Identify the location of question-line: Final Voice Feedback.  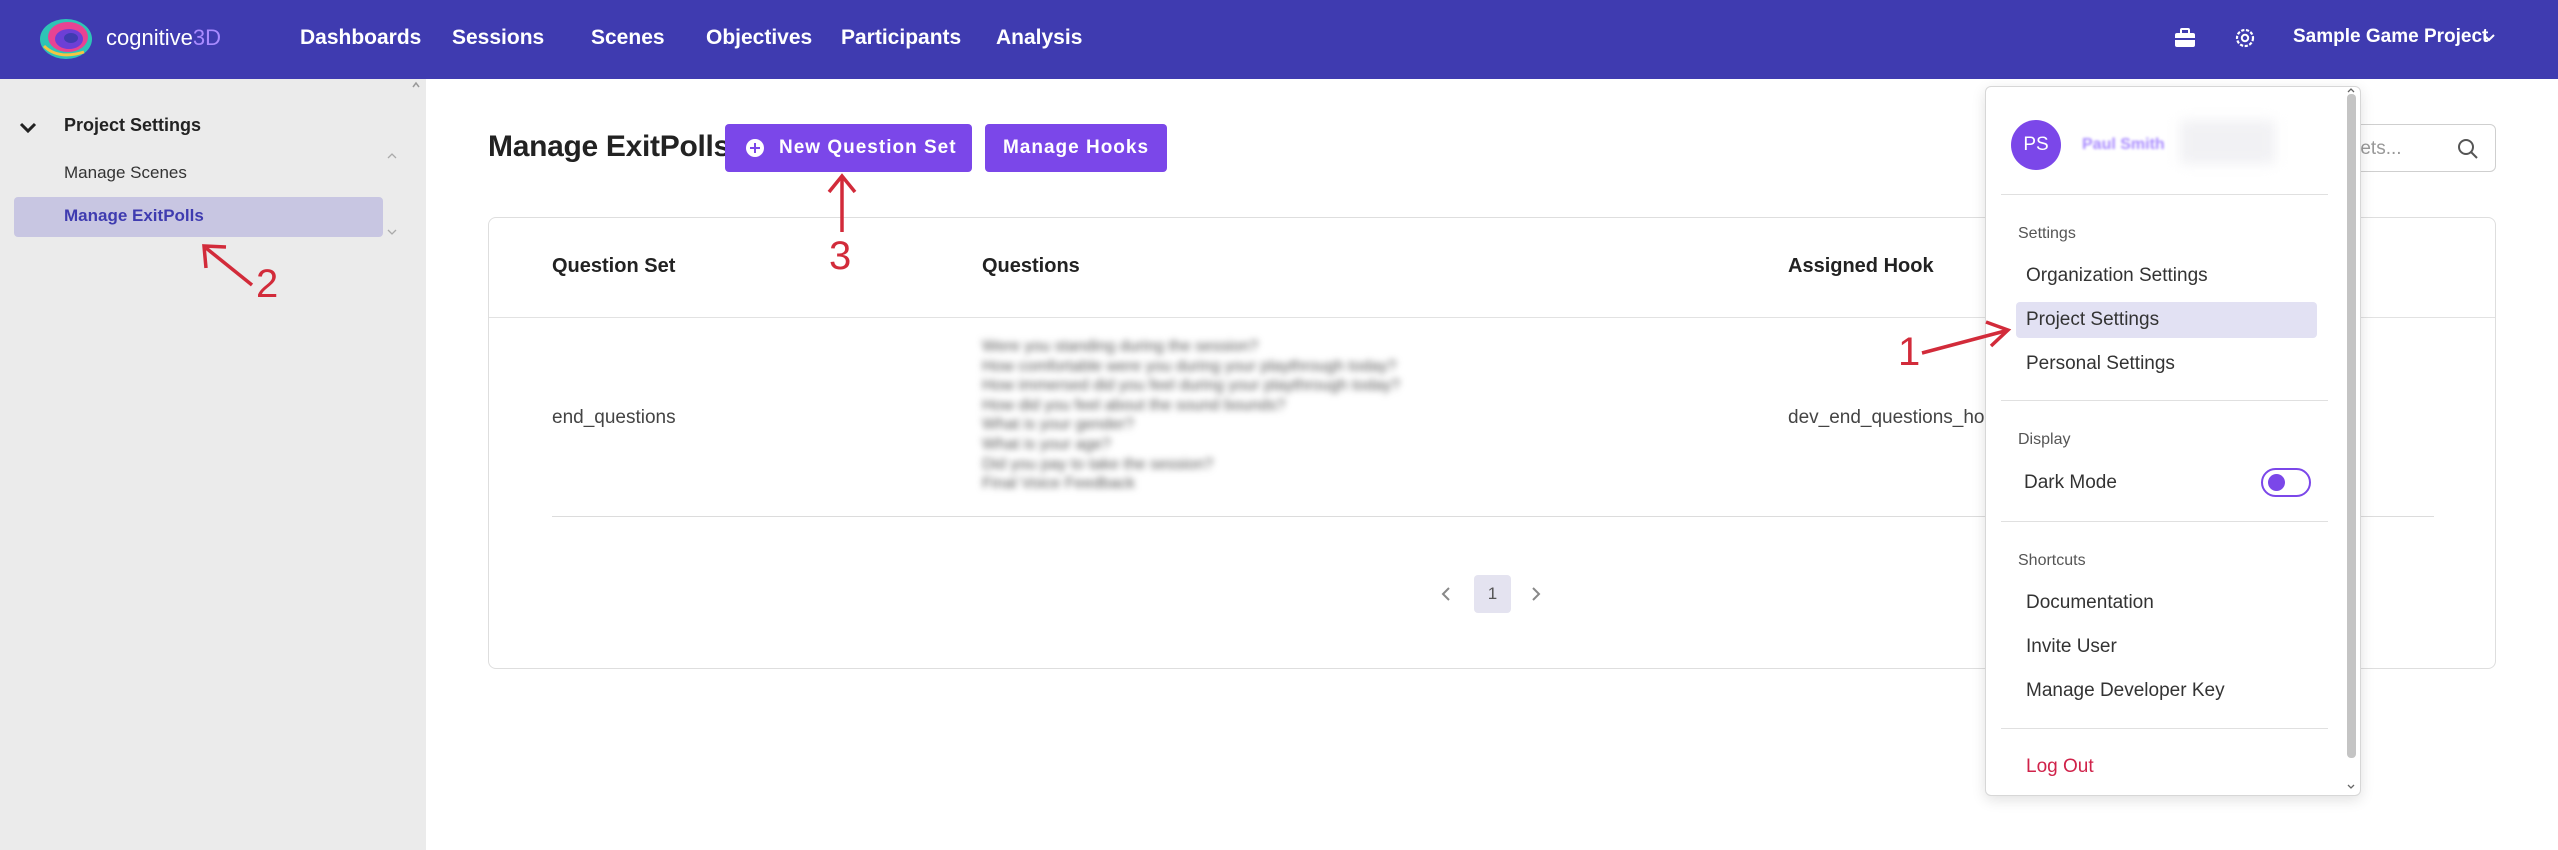
(1058, 484).